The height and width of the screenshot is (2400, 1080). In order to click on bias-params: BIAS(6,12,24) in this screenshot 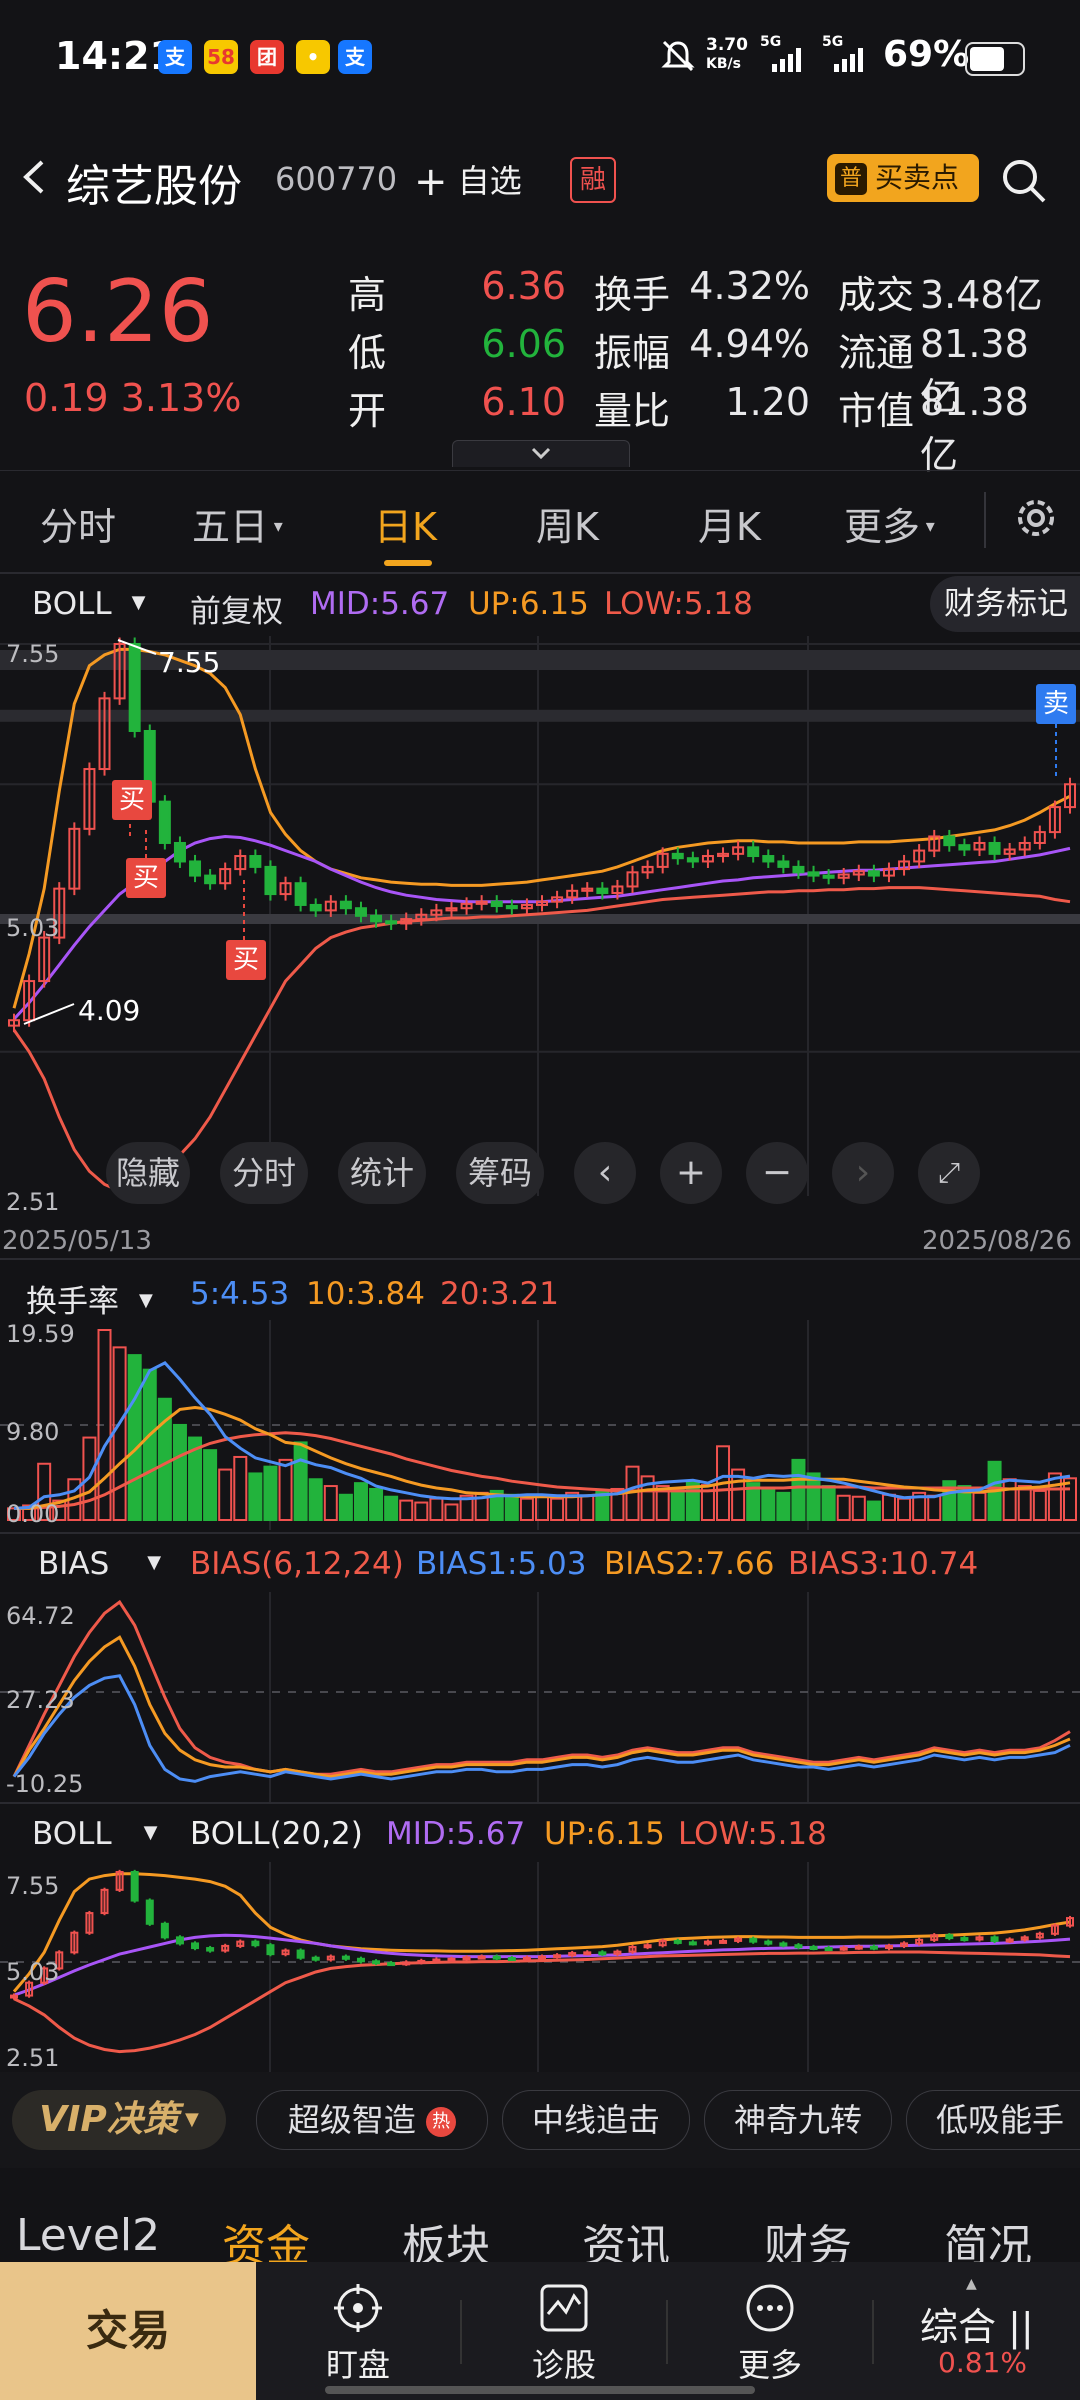, I will do `click(297, 1564)`.